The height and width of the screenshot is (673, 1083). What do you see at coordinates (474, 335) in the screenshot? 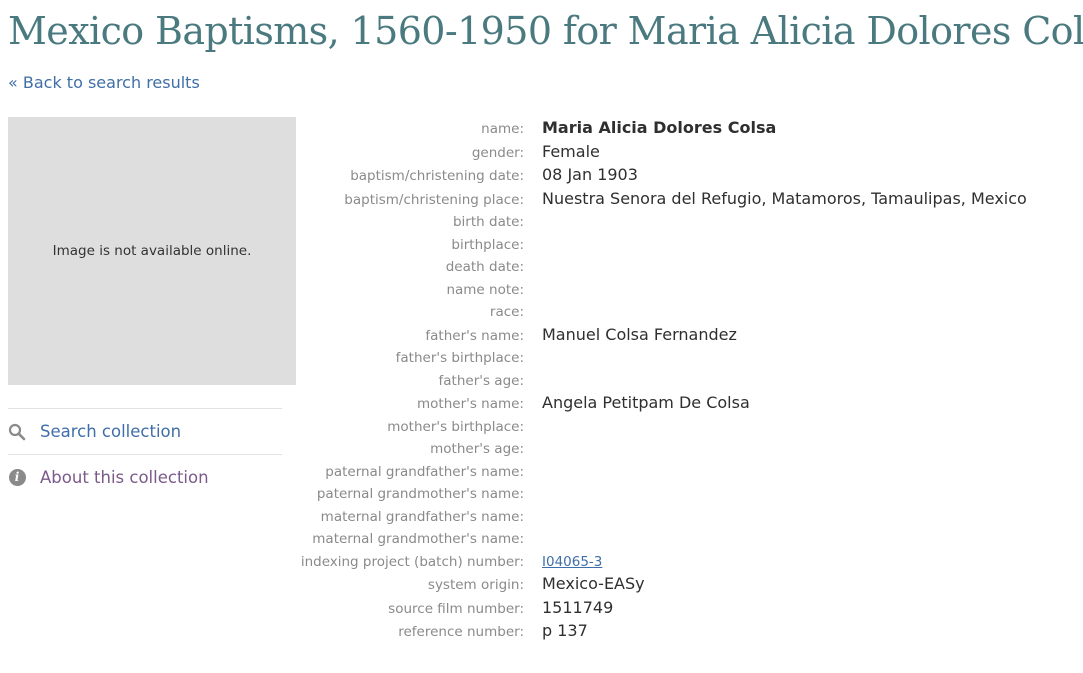
I see `field-label: father's name:` at bounding box center [474, 335].